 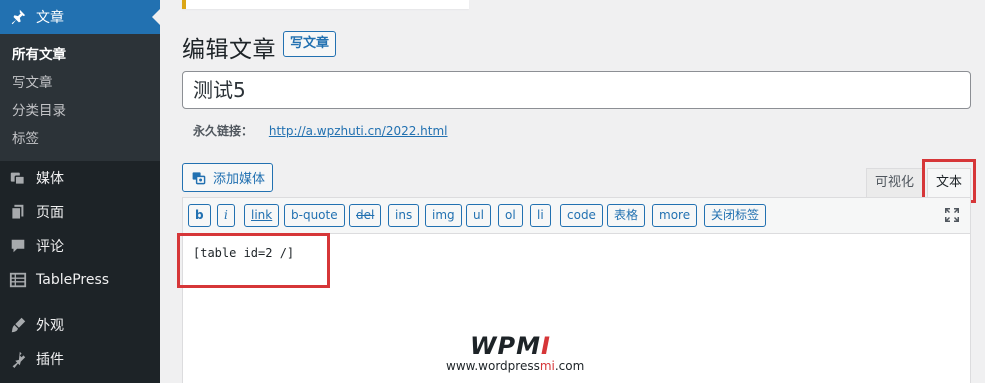 What do you see at coordinates (18, 359) in the screenshot?
I see `plugin-icon` at bounding box center [18, 359].